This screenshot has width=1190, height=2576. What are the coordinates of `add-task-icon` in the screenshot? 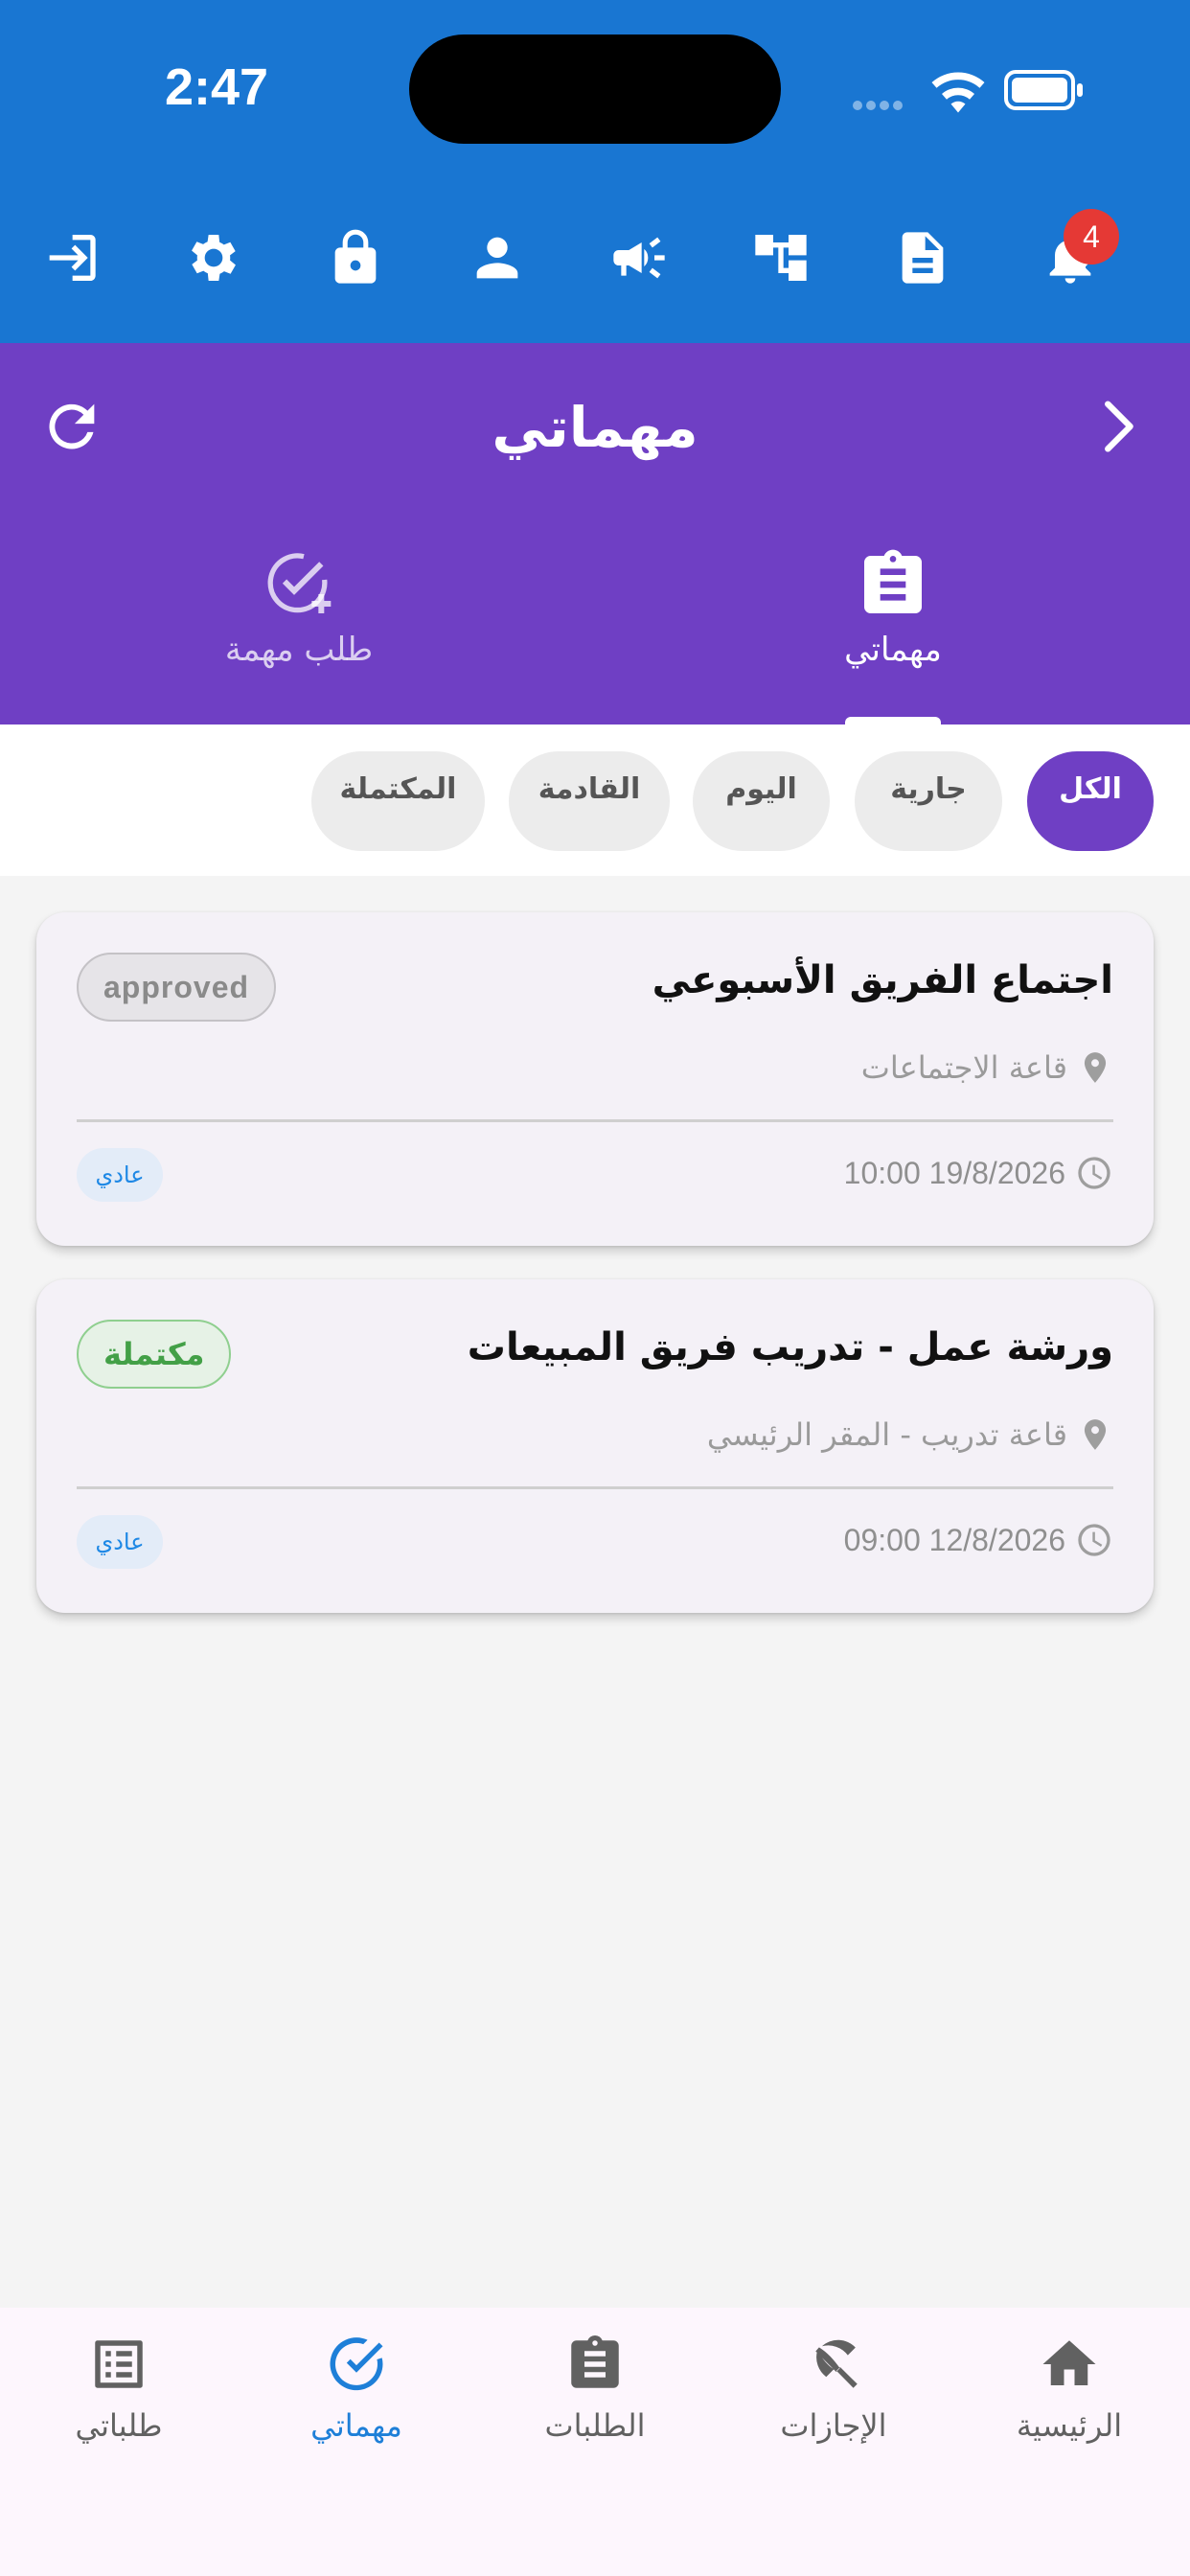 It's located at (300, 583).